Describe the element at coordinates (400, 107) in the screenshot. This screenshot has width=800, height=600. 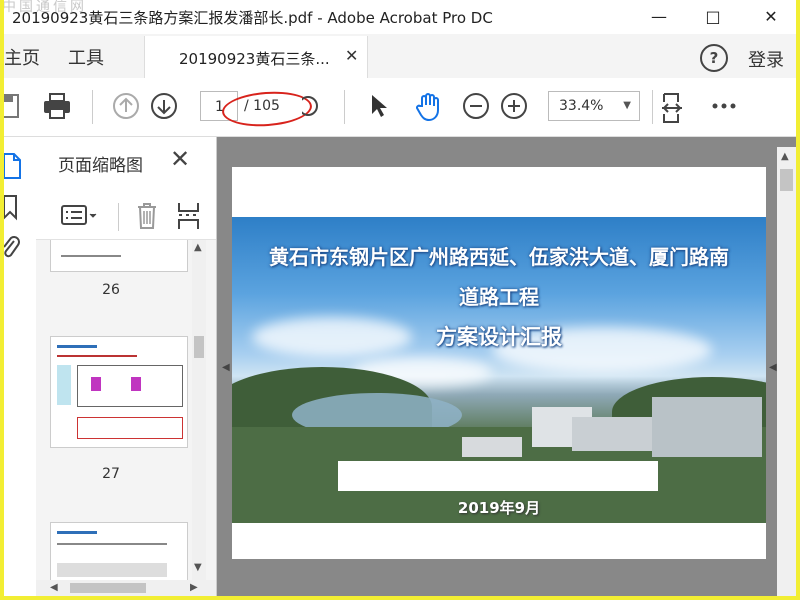
I see `toolbar: 1 / 105 33.4% ▼` at that location.